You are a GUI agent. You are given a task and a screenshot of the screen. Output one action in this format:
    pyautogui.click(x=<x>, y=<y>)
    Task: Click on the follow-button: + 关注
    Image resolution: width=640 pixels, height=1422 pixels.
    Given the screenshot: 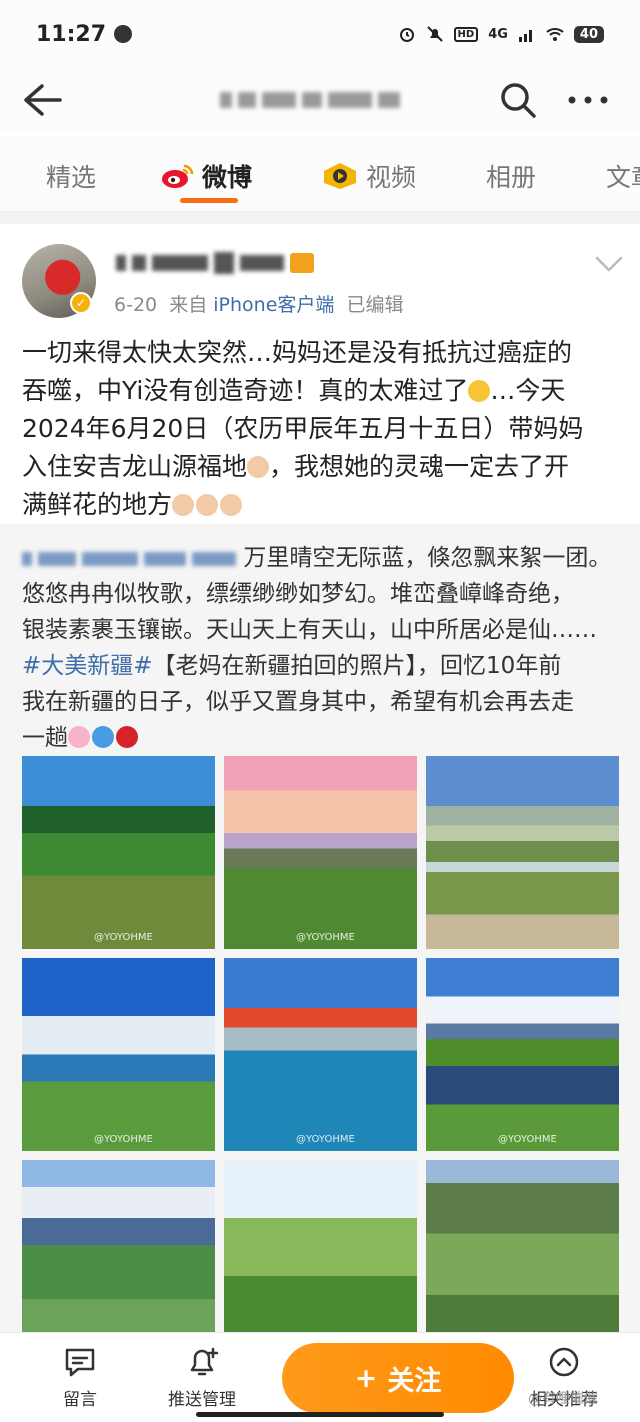 What is the action you would take?
    pyautogui.click(x=398, y=1378)
    